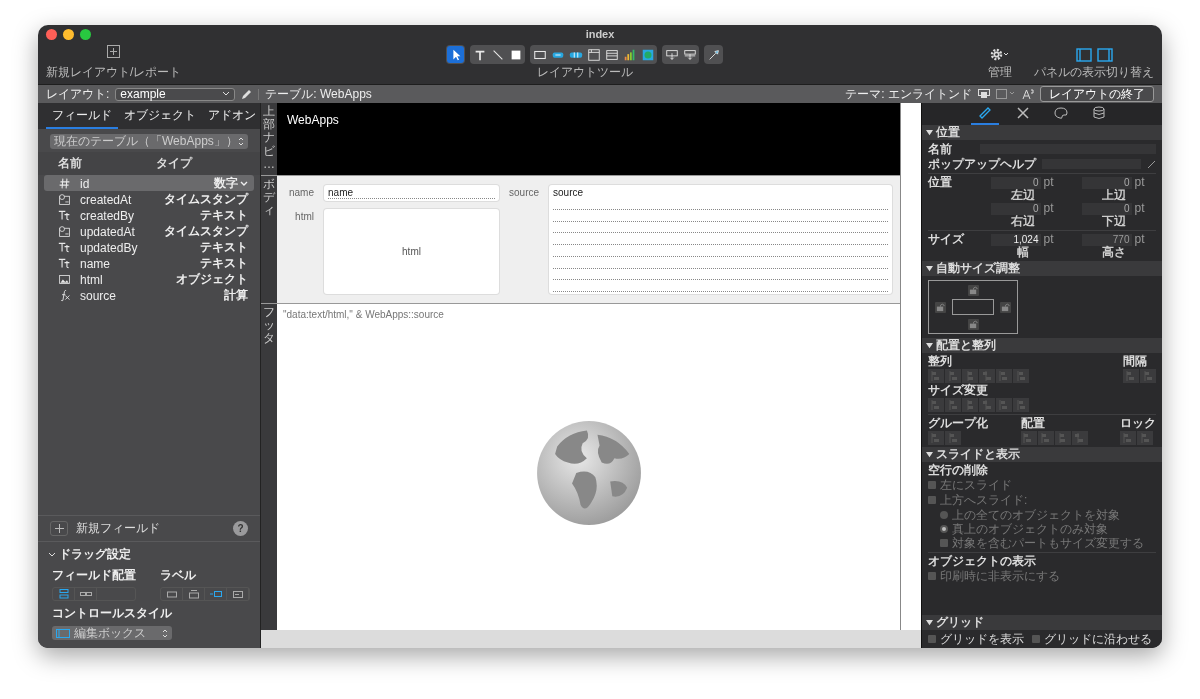  Describe the element at coordinates (1033, 423) in the screenshot. I see `order-label: 配置` at that location.